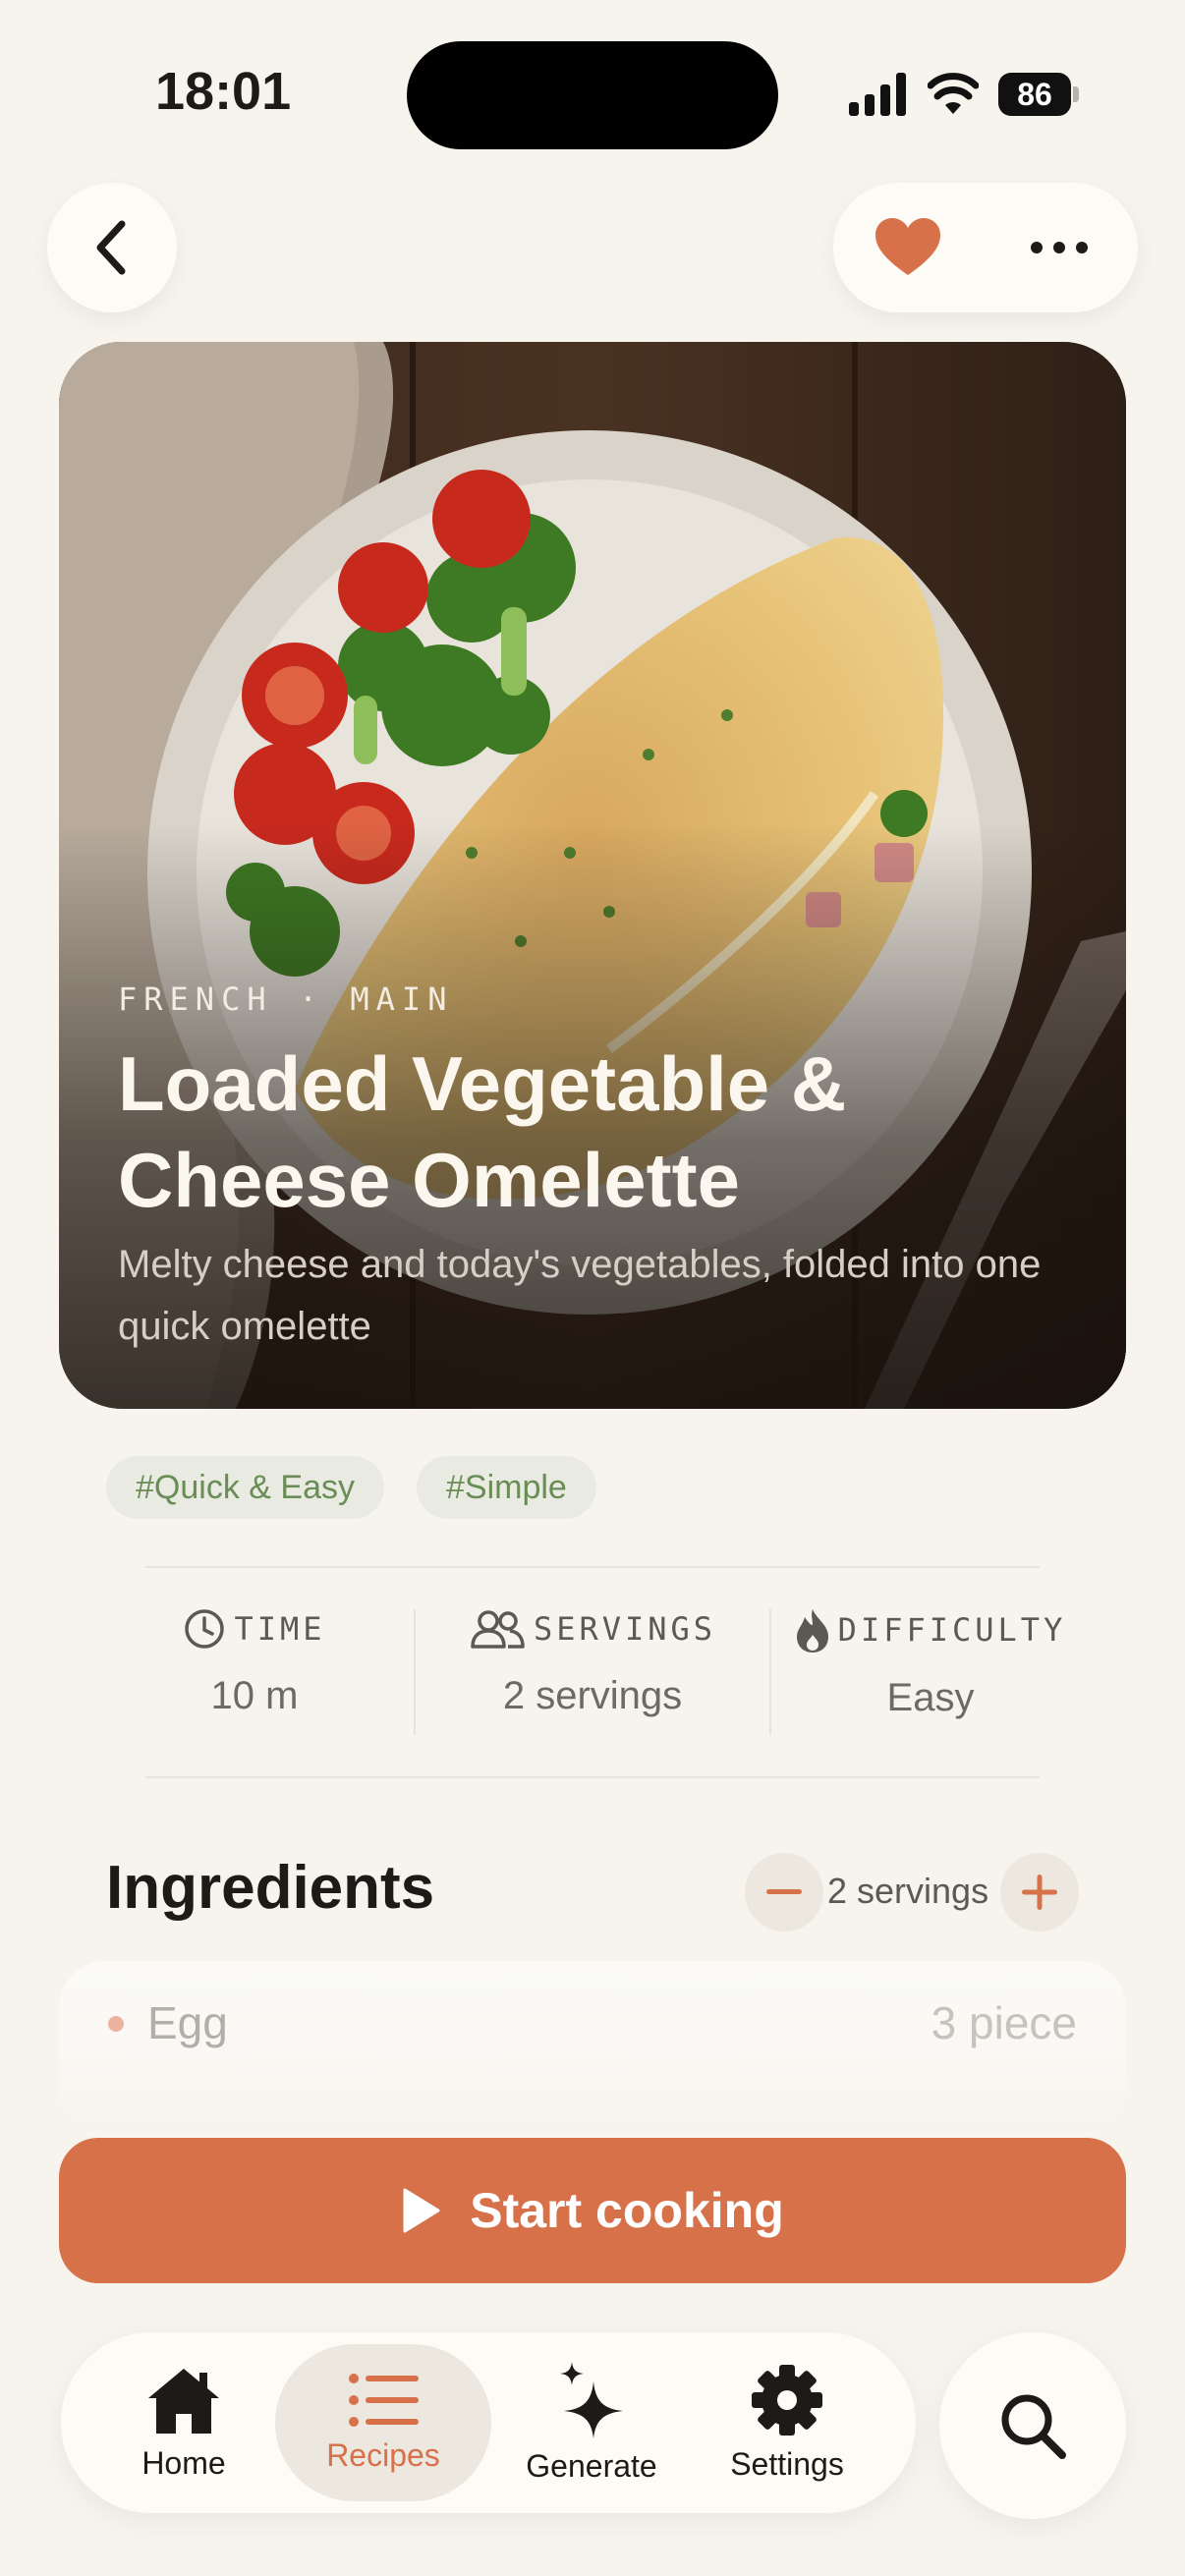 The height and width of the screenshot is (2576, 1185). What do you see at coordinates (908, 1891) in the screenshot?
I see `servings-count: 2 servings` at bounding box center [908, 1891].